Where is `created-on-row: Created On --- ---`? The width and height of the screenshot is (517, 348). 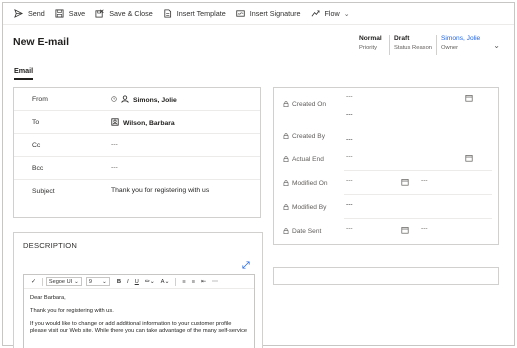 created-on-row: Created On --- --- is located at coordinates (386, 105).